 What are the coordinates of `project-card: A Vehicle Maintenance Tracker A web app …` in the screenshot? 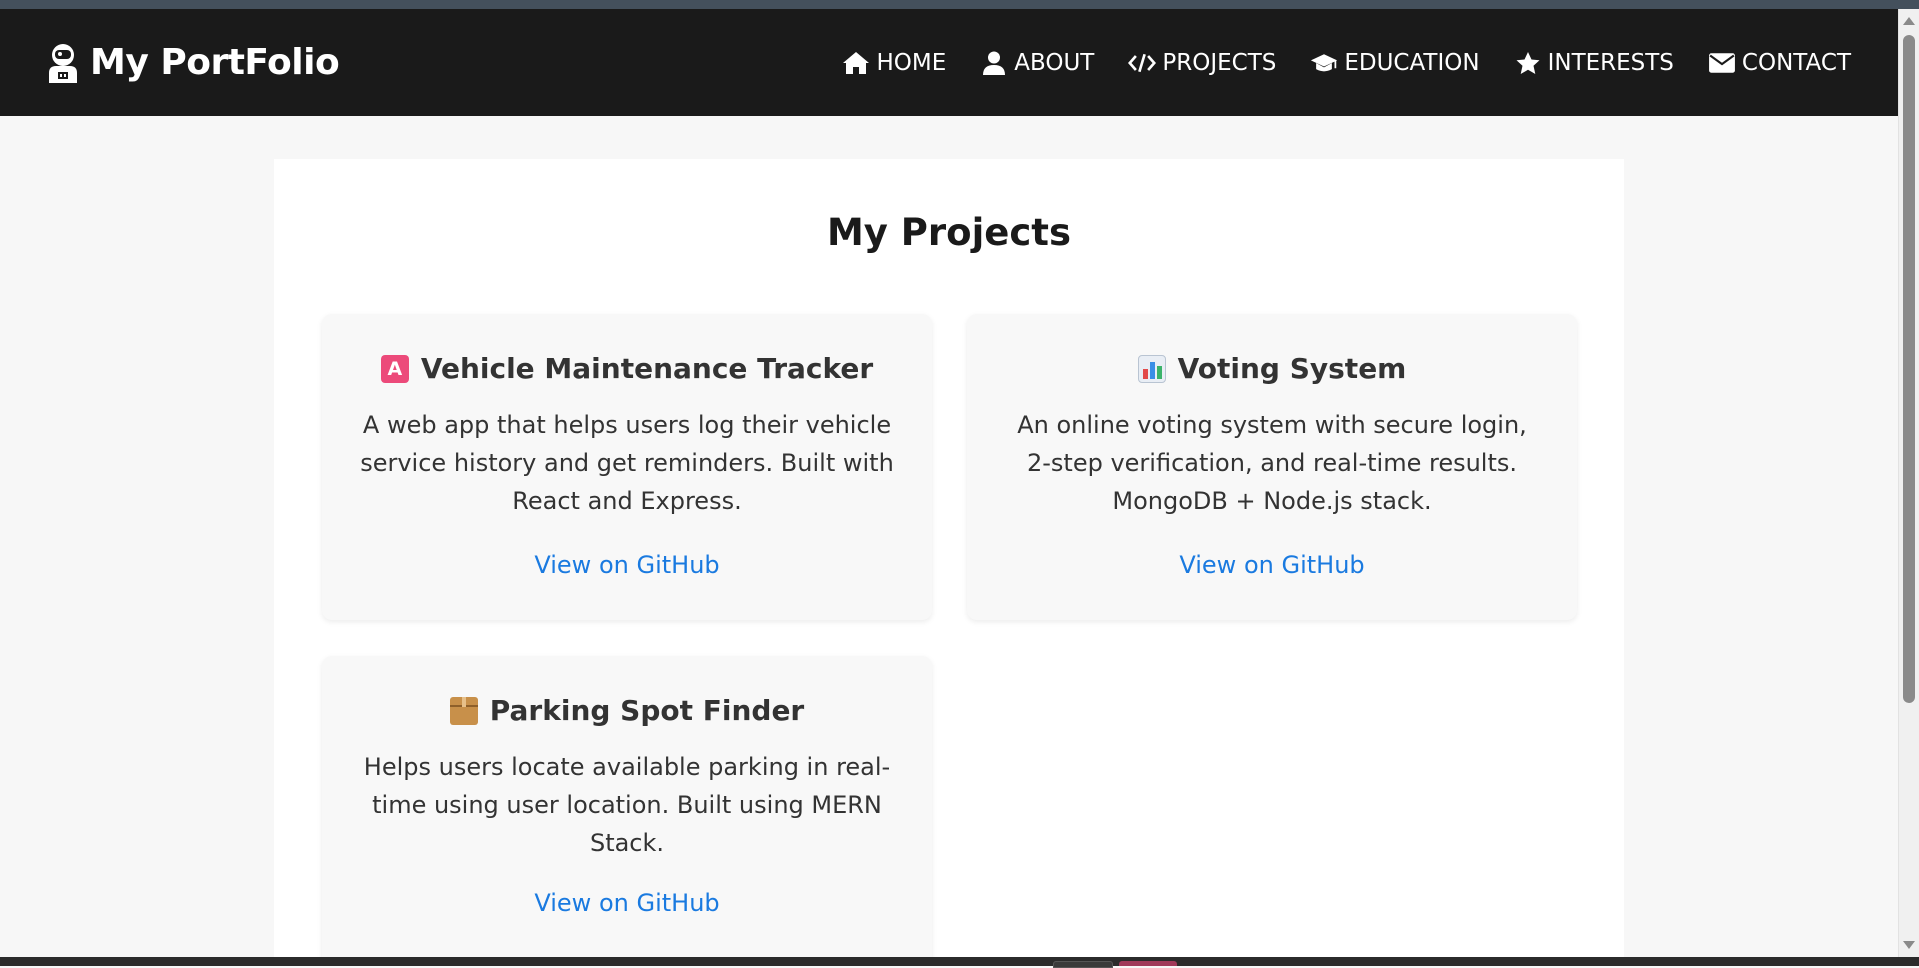 It's located at (627, 467).